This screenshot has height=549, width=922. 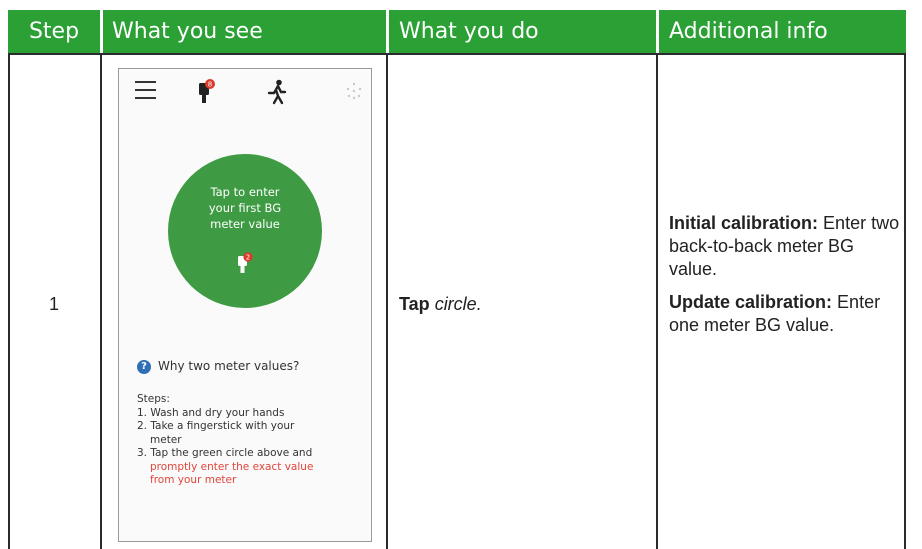 I want to click on step-3-warning: from your meter, so click(x=193, y=480).